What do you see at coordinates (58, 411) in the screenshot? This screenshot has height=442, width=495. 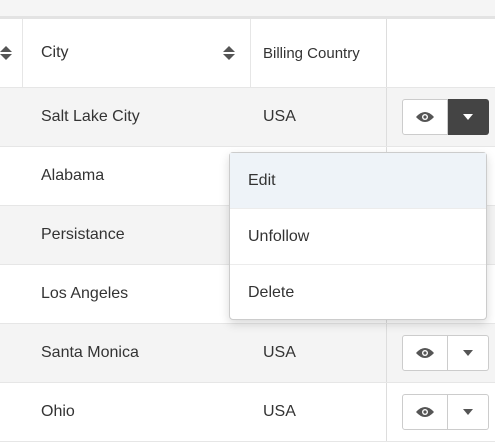 I see `city-cell: Ohio` at bounding box center [58, 411].